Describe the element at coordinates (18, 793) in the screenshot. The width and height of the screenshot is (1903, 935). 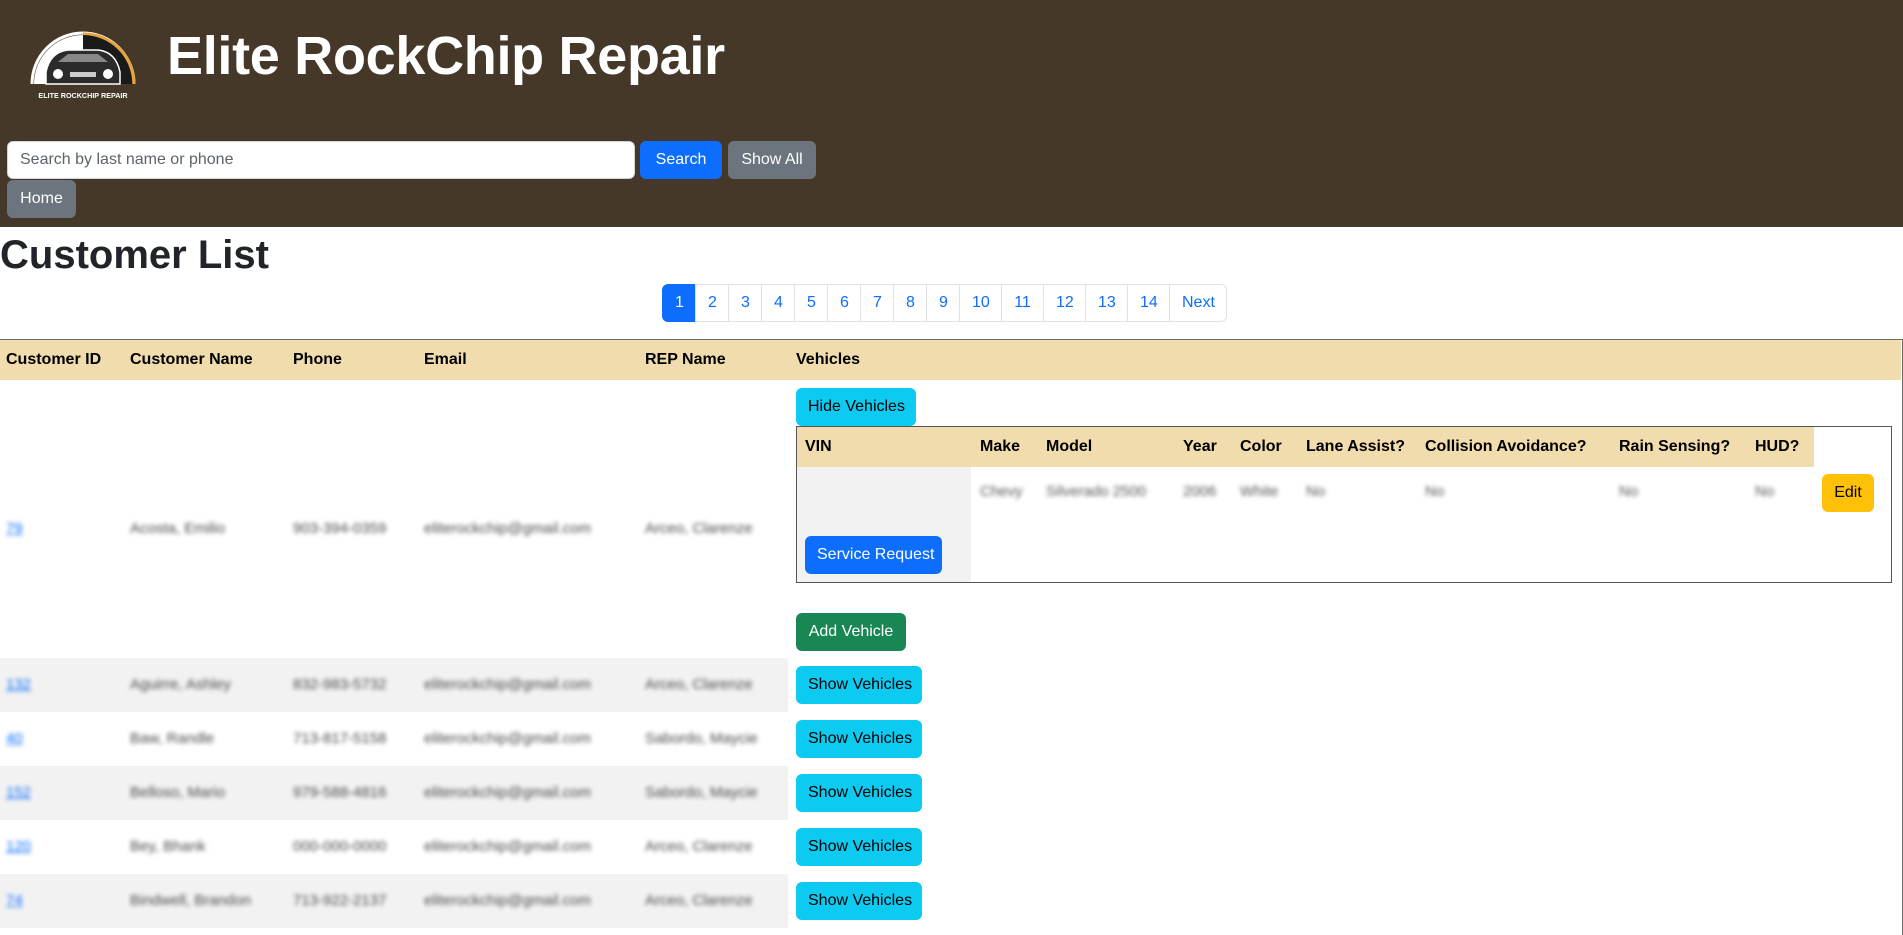
I see `customer-id-link: 152` at that location.